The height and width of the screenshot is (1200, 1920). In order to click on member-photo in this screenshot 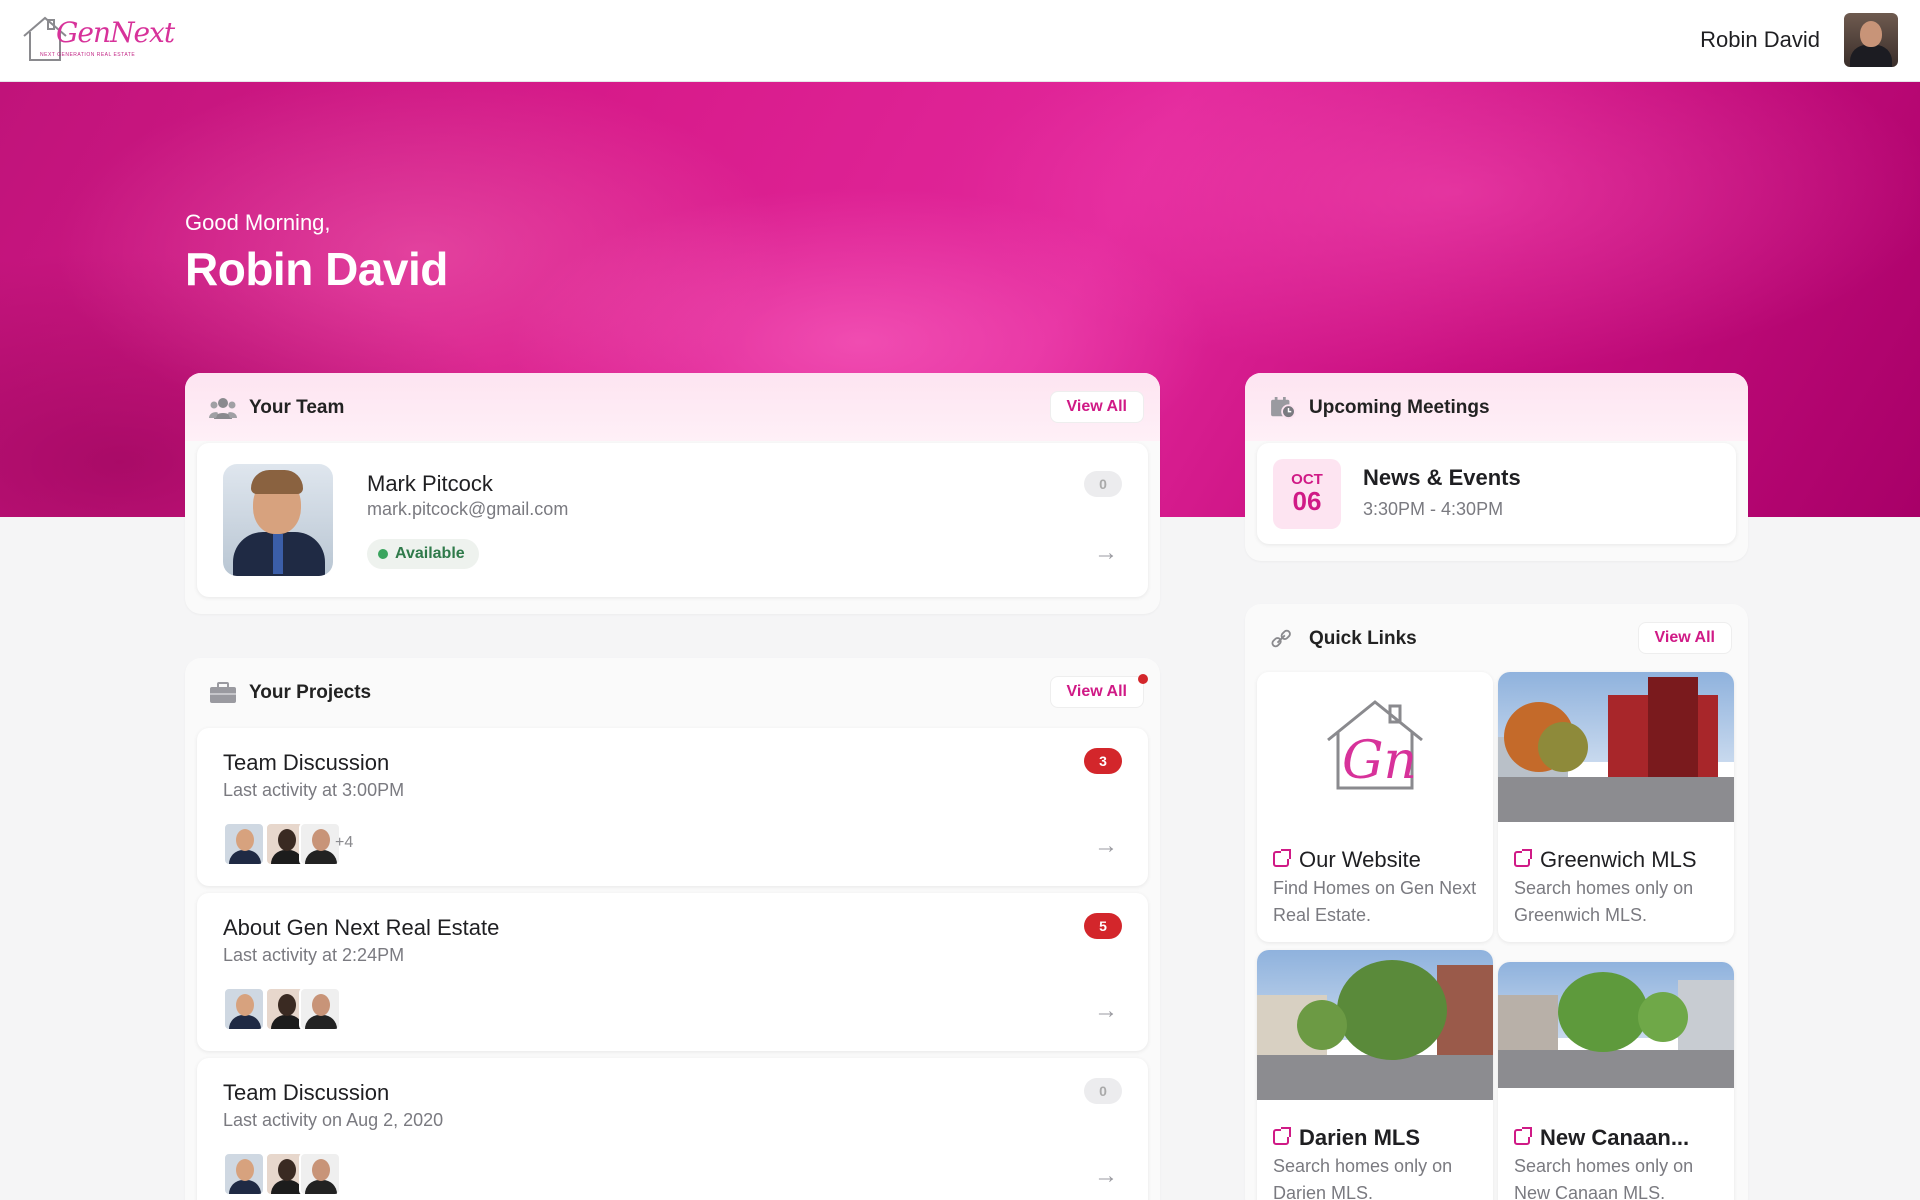, I will do `click(278, 520)`.